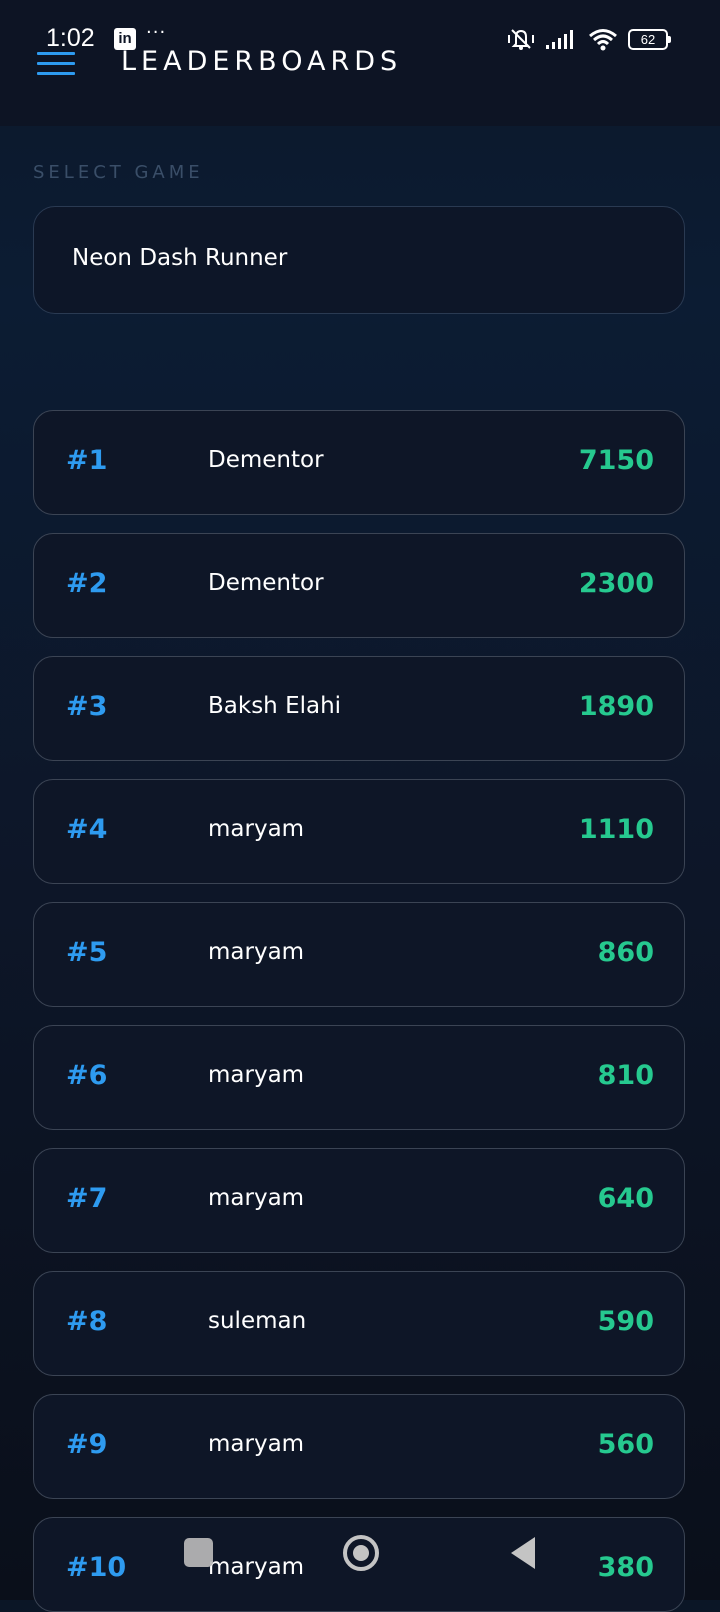 This screenshot has width=720, height=1612. What do you see at coordinates (87, 706) in the screenshot?
I see `rank: #3` at bounding box center [87, 706].